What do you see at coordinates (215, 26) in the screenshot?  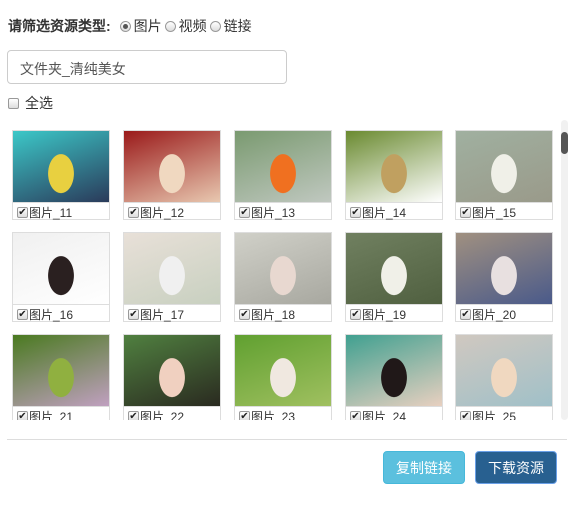 I see `radio-link` at bounding box center [215, 26].